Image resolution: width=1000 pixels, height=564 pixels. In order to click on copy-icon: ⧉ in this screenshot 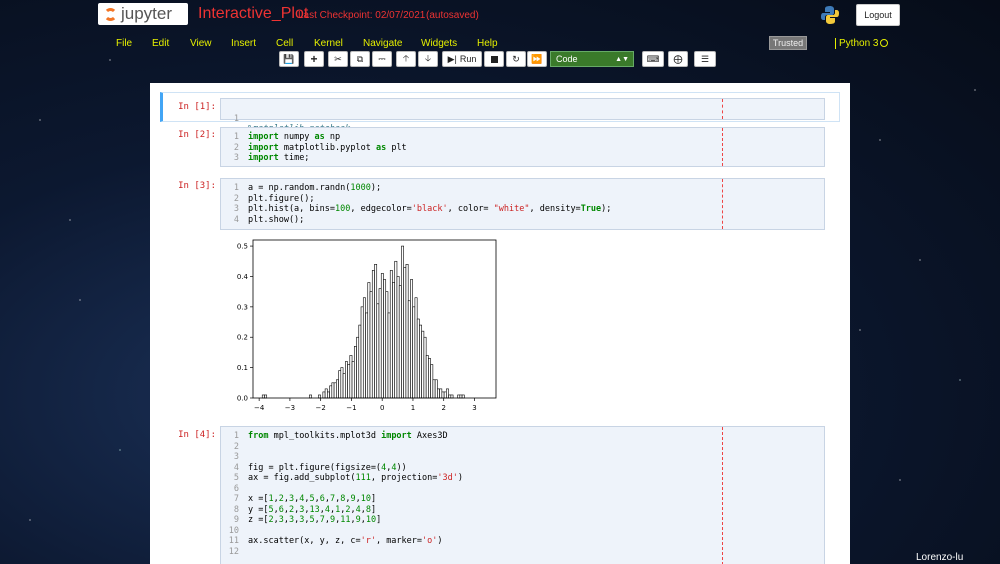, I will do `click(360, 58)`.